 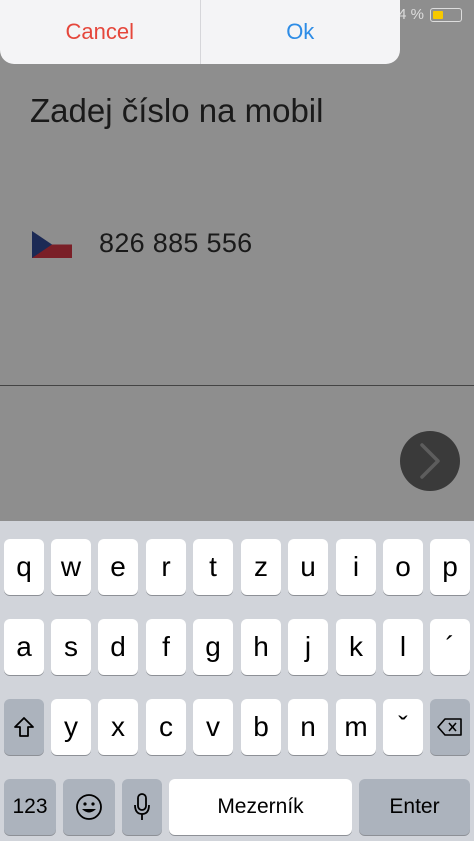 I want to click on key-acute: ´, so click(x=450, y=647).